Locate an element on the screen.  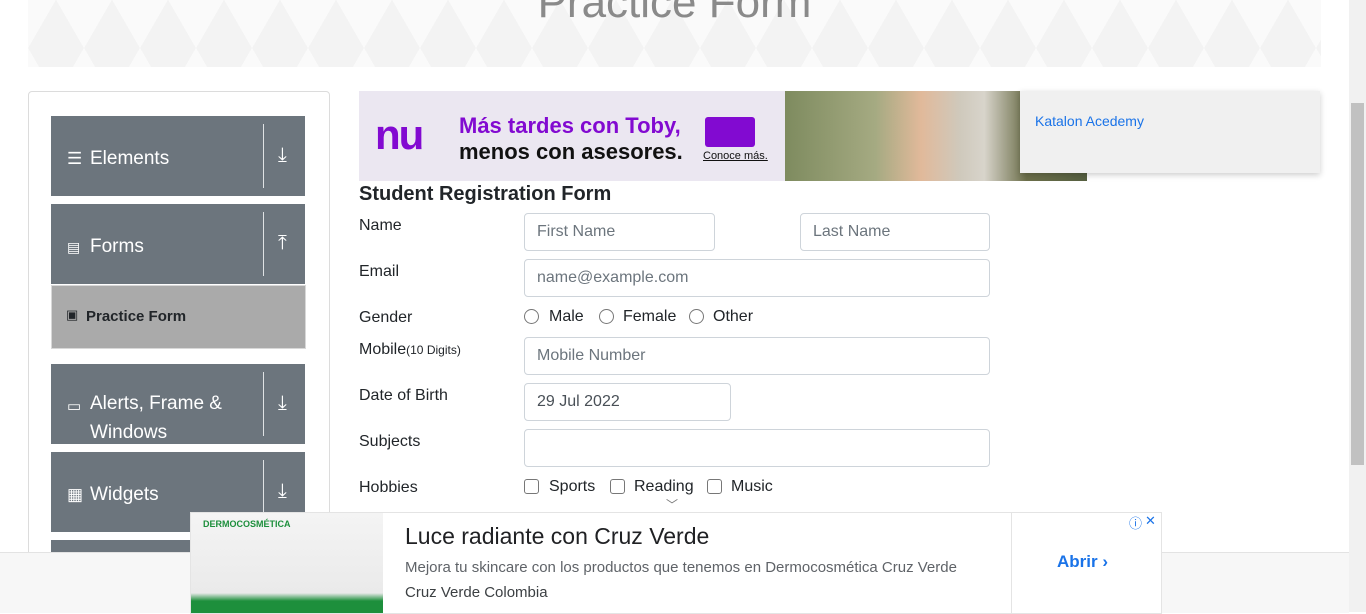
last-name-input is located at coordinates (895, 232).